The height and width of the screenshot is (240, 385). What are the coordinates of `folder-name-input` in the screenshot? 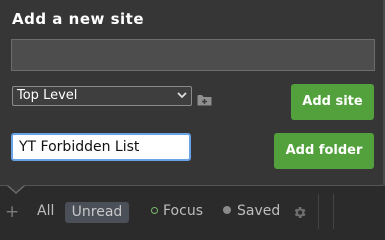 It's located at (101, 147).